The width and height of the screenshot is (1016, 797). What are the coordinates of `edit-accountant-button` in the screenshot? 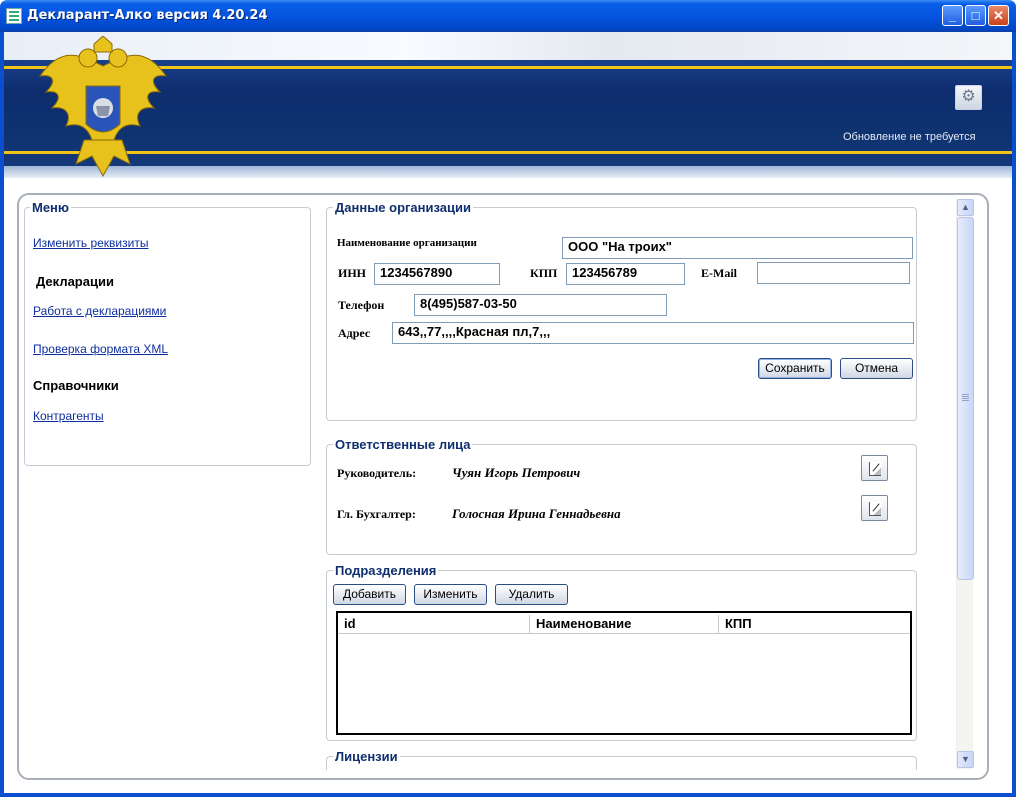 It's located at (874, 508).